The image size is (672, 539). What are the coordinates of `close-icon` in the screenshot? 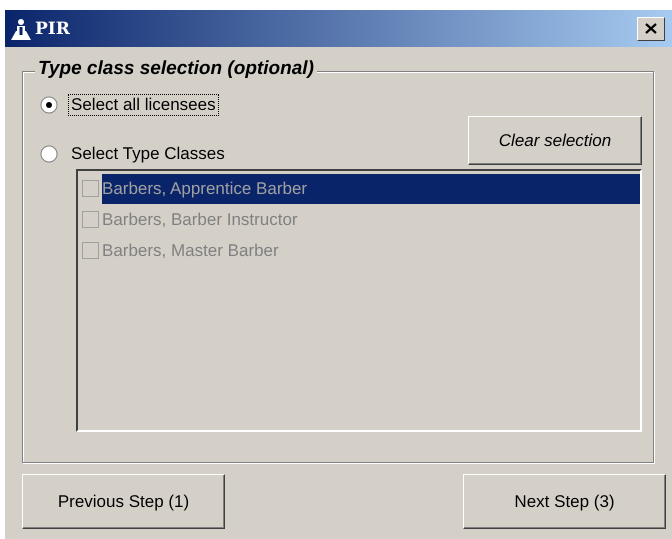 It's located at (651, 28).